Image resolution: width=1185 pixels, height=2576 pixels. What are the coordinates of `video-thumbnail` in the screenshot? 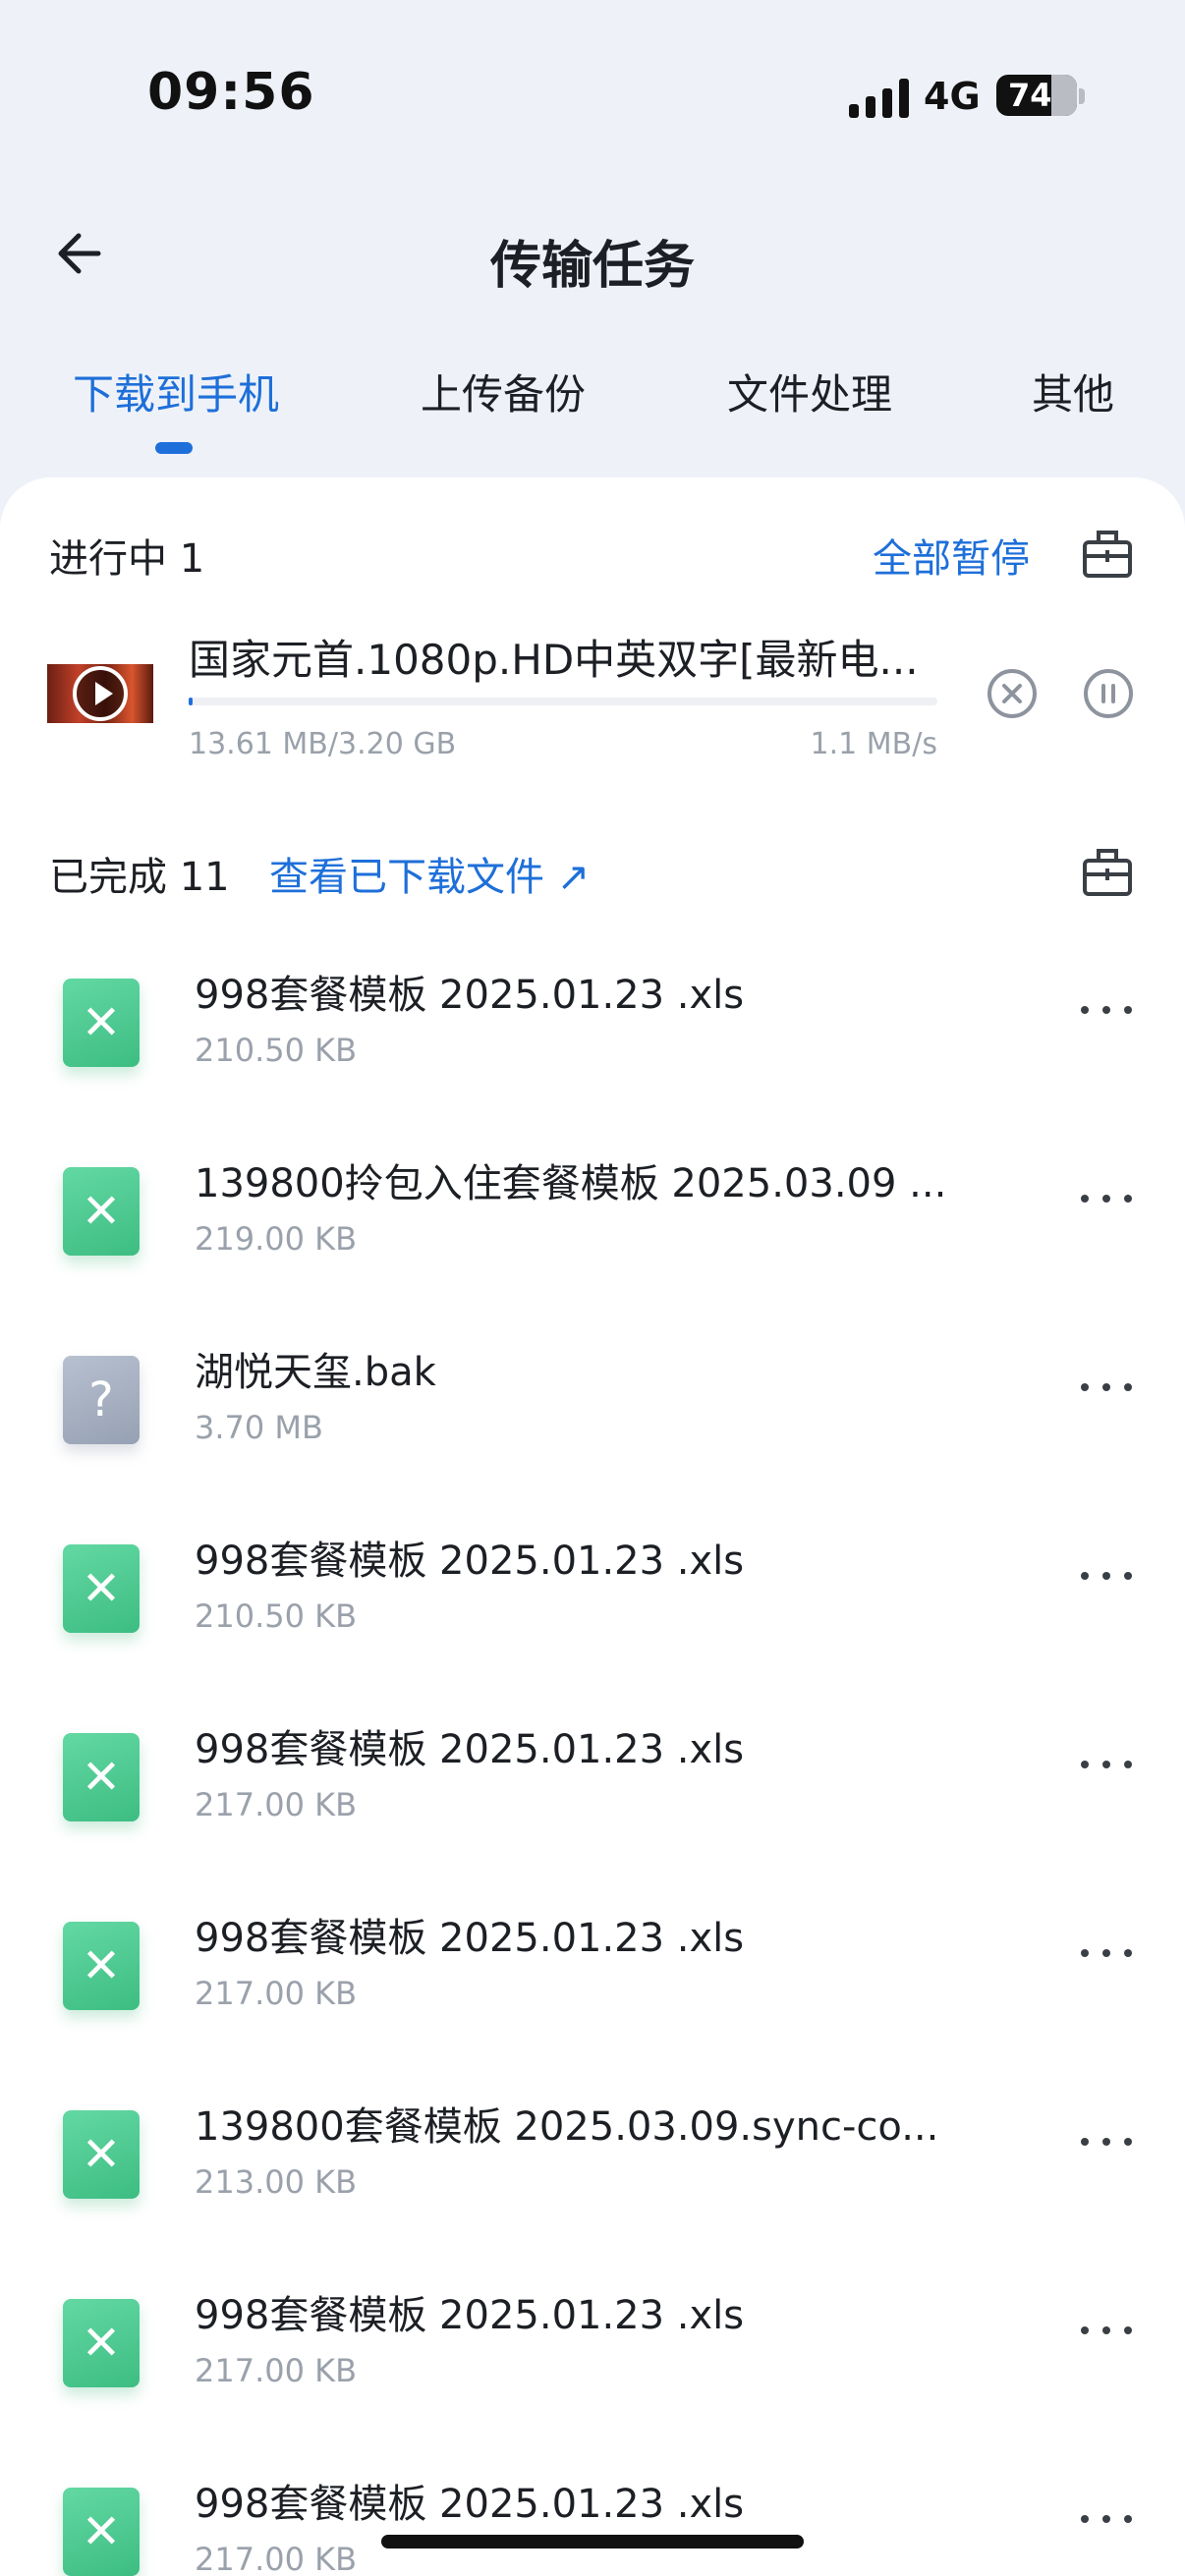 It's located at (100, 693).